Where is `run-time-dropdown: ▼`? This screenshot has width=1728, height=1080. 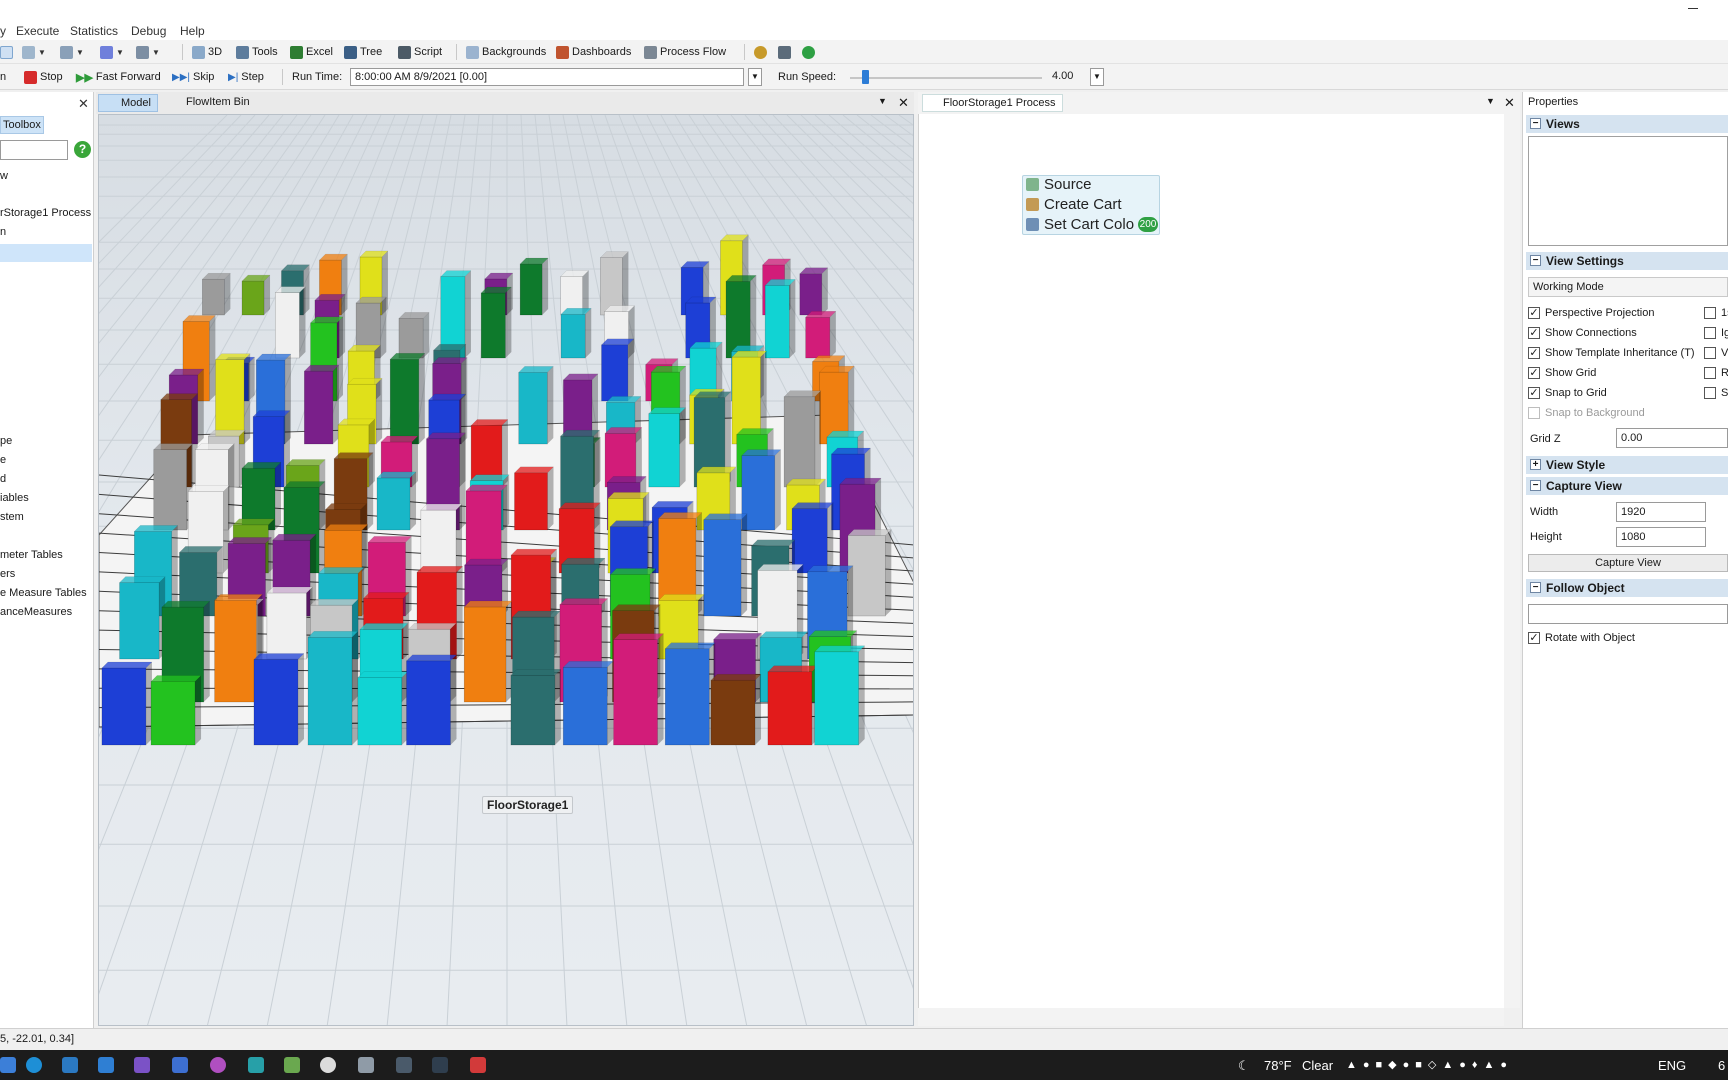 run-time-dropdown: ▼ is located at coordinates (755, 77).